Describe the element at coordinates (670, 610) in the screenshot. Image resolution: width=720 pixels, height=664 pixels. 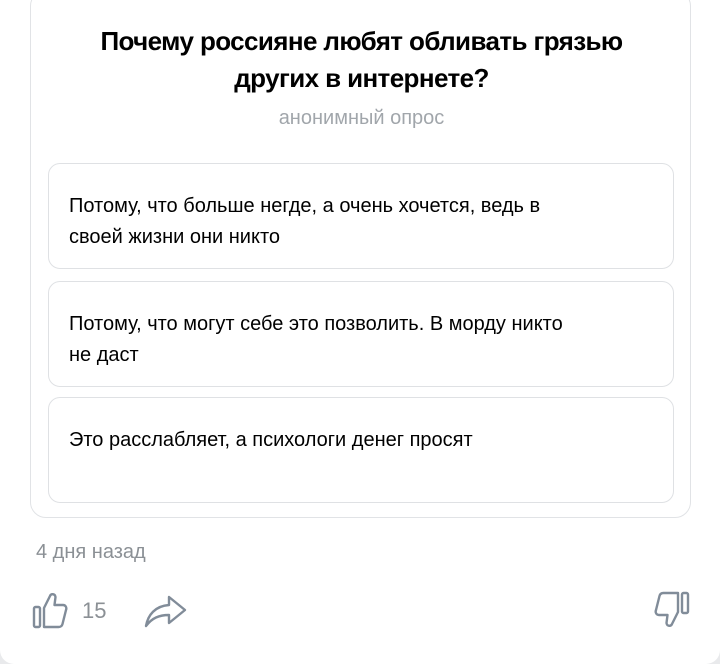
I see `dislike-icon` at that location.